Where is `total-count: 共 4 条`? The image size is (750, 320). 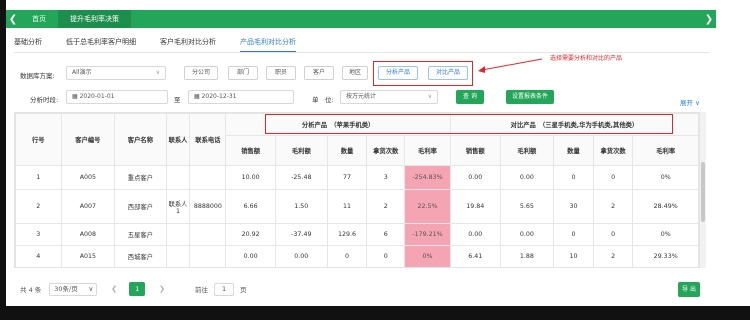 total-count: 共 4 条 is located at coordinates (31, 290).